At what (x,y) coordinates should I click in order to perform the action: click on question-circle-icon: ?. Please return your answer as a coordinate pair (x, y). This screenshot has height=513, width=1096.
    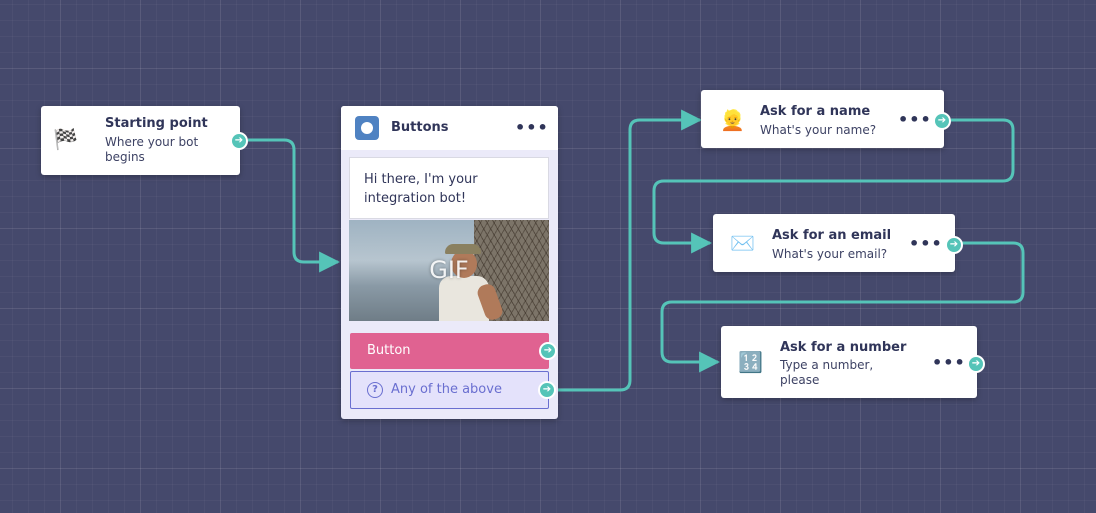
    Looking at the image, I should click on (375, 390).